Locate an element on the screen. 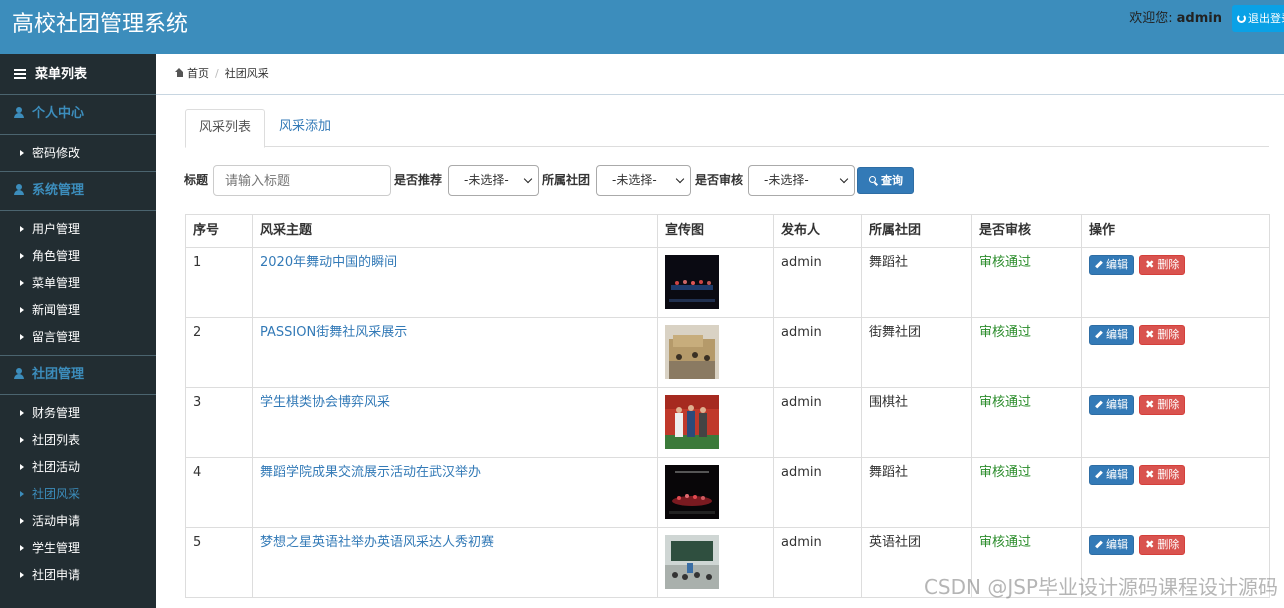 The image size is (1284, 608). sidebar-item-club-activities: 社团活动 is located at coordinates (78, 467).